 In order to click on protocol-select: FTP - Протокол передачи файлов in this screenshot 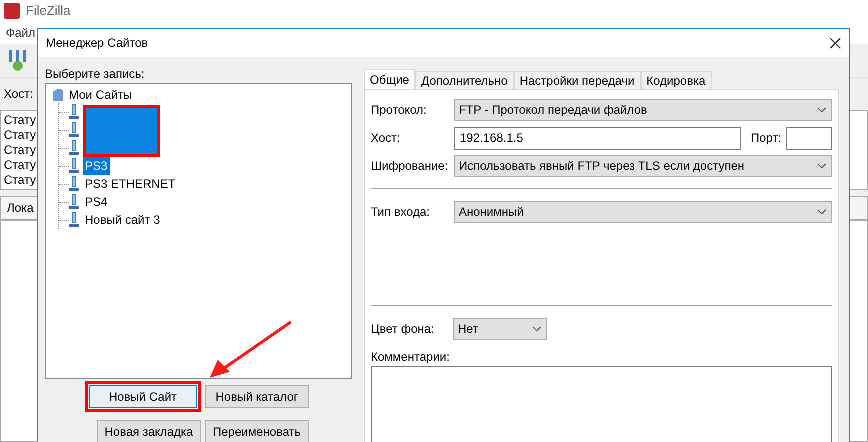, I will do `click(643, 110)`.